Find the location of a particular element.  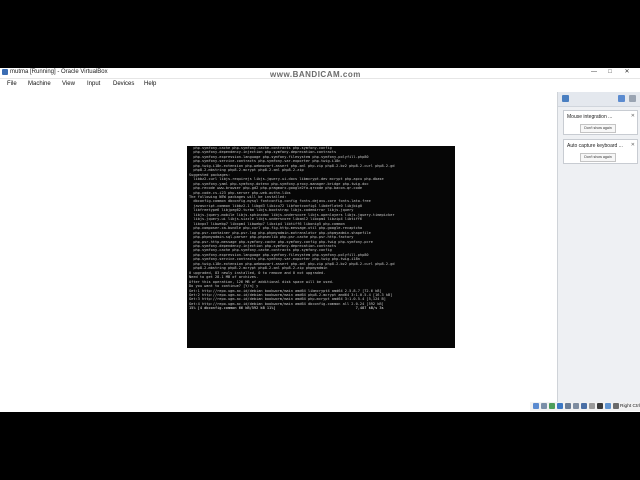

window-title: mutma [Running] - Oracle VirtualBox is located at coordinates (59, 72).